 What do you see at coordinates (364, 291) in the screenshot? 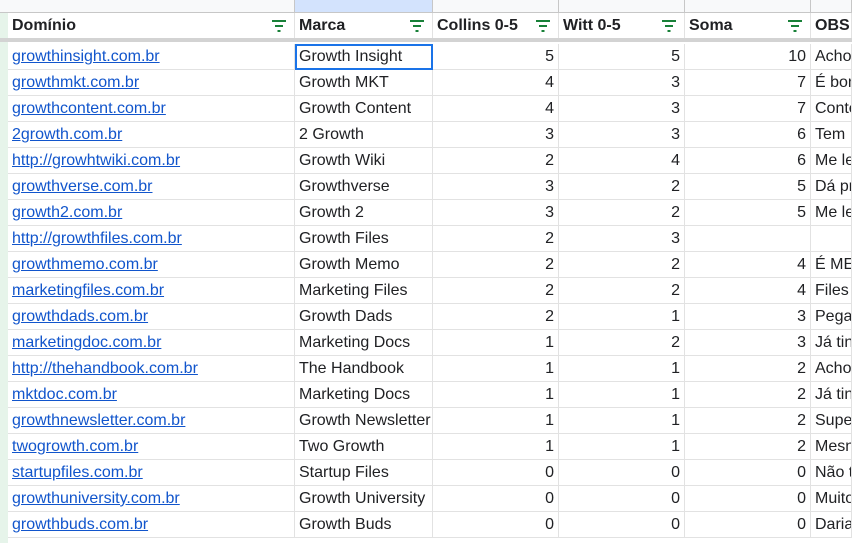
I see `cell-marca: Marketing Files` at bounding box center [364, 291].